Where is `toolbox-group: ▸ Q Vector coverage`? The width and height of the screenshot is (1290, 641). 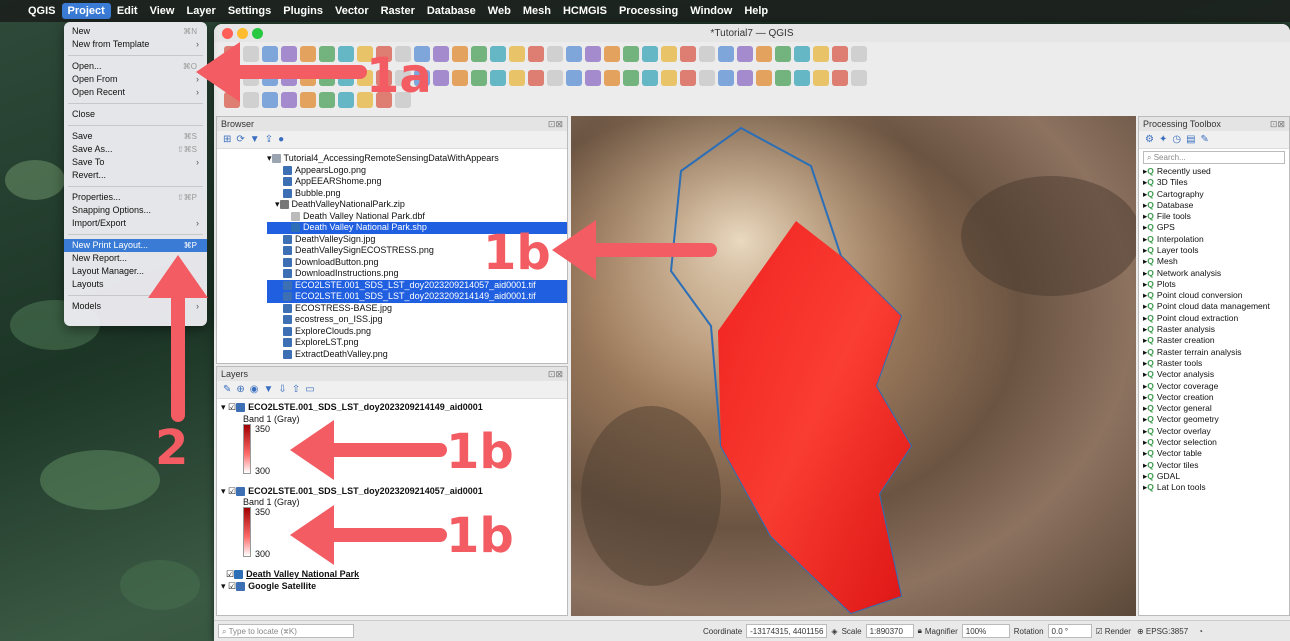
toolbox-group: ▸ Q Vector coverage is located at coordinates (1216, 386).